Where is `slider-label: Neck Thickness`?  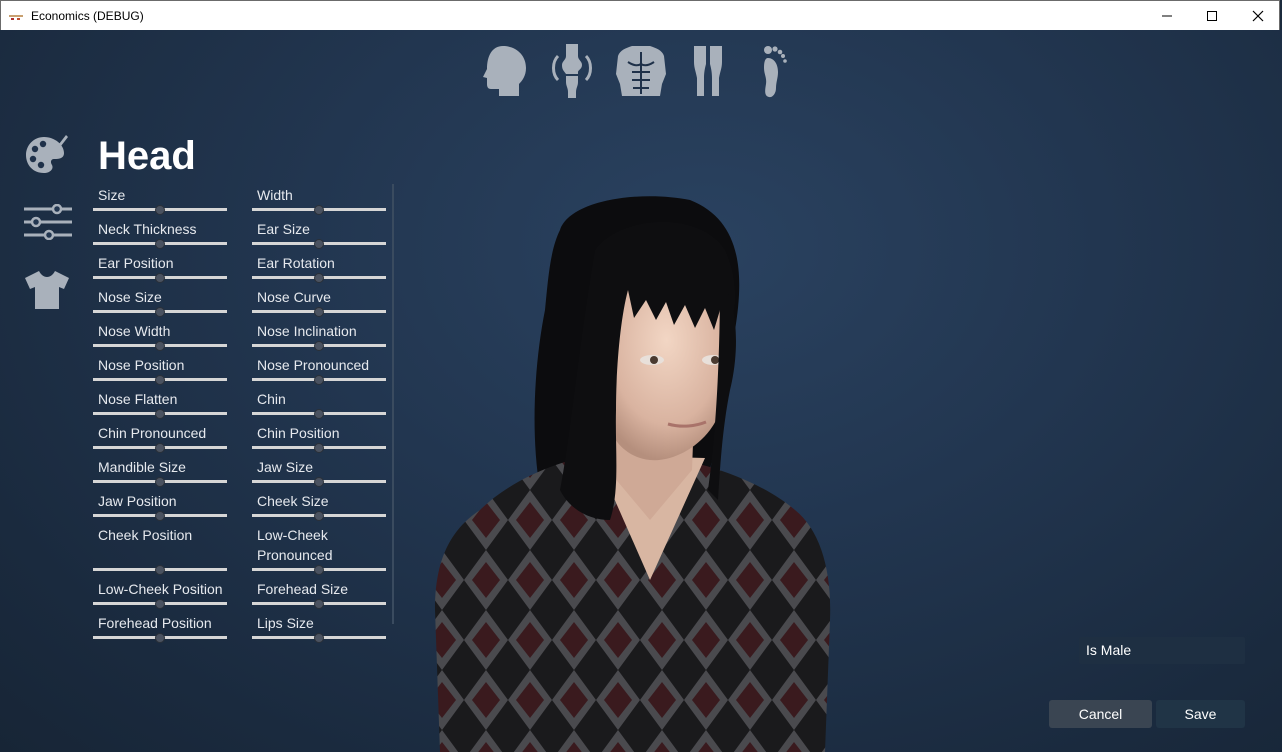 slider-label: Neck Thickness is located at coordinates (147, 229).